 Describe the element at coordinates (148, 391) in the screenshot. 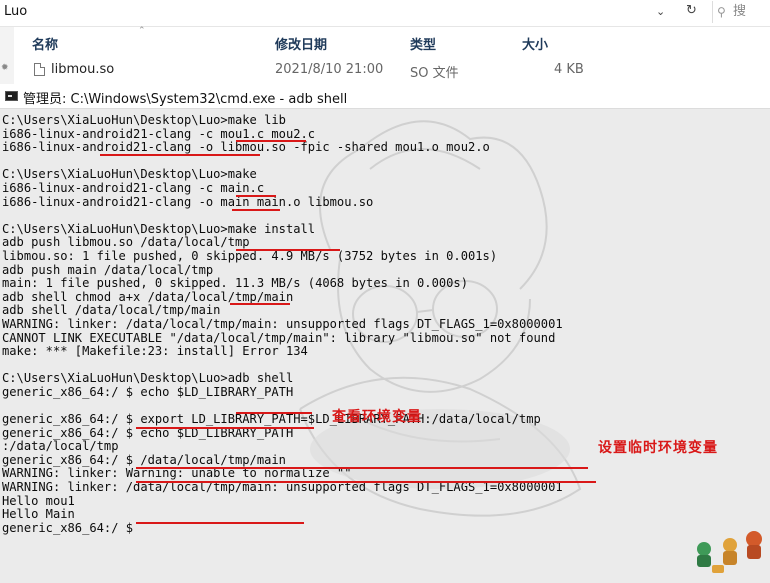

I see `console-line: generic_x86_64:/ $ echo $LD_LIBRARY_PATH` at that location.